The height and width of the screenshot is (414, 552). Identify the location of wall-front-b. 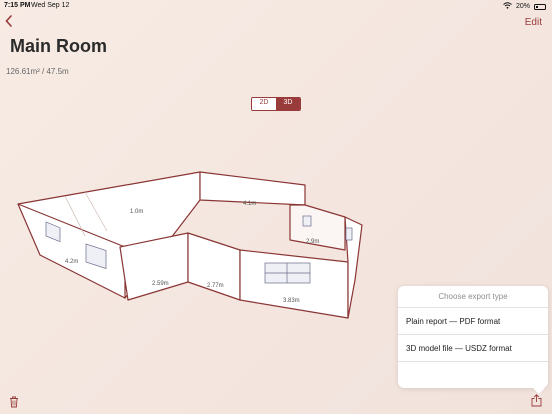
(214, 266).